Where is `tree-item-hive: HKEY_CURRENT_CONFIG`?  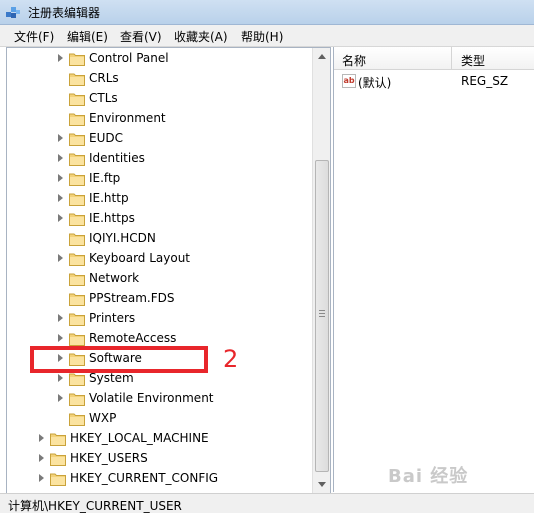 tree-item-hive: HKEY_CURRENT_CONFIG is located at coordinates (157, 479).